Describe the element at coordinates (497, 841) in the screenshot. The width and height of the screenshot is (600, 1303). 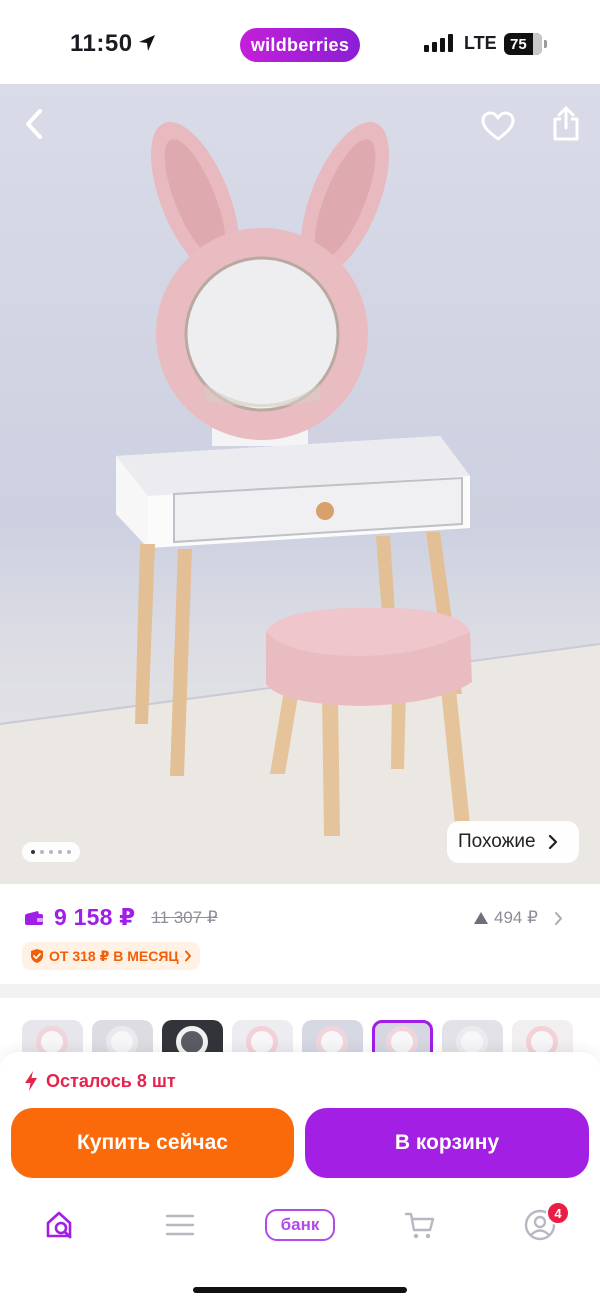
I see `similar-label: Похожие` at that location.